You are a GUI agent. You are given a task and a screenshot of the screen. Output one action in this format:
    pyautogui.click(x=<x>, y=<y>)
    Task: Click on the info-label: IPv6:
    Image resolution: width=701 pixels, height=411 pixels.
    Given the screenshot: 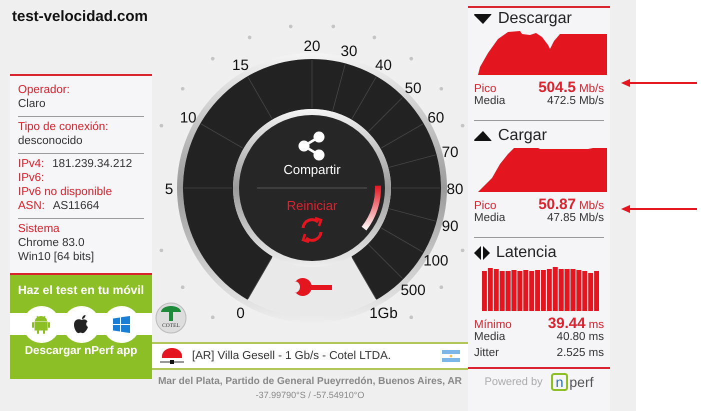 What is the action you would take?
    pyautogui.click(x=31, y=178)
    